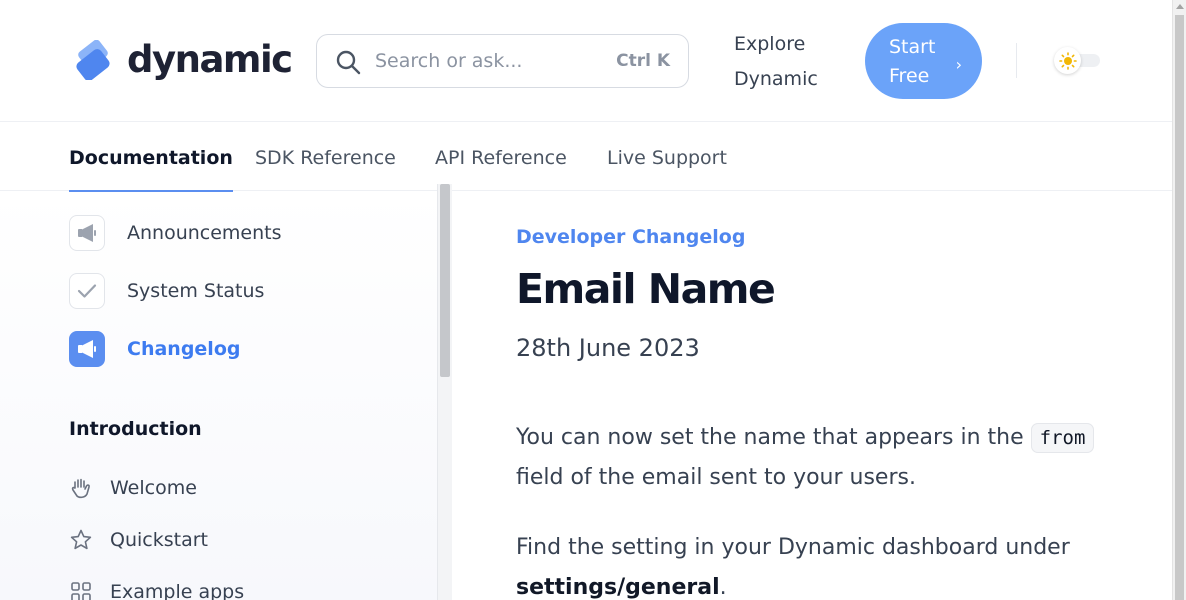 This screenshot has height=600, width=1186. Describe the element at coordinates (159, 540) in the screenshot. I see `sidebar-item-label: Quickstart` at that location.